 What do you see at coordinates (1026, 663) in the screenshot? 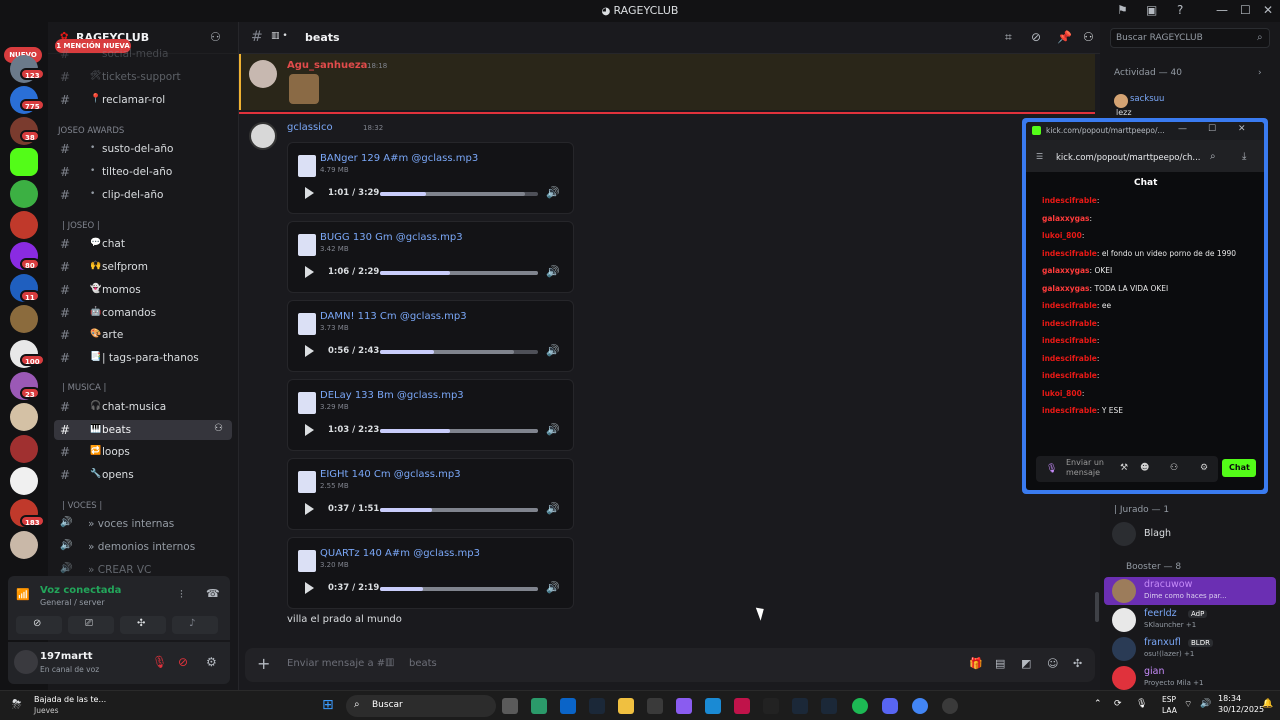
I see `sticker-icon: ◩` at bounding box center [1026, 663].